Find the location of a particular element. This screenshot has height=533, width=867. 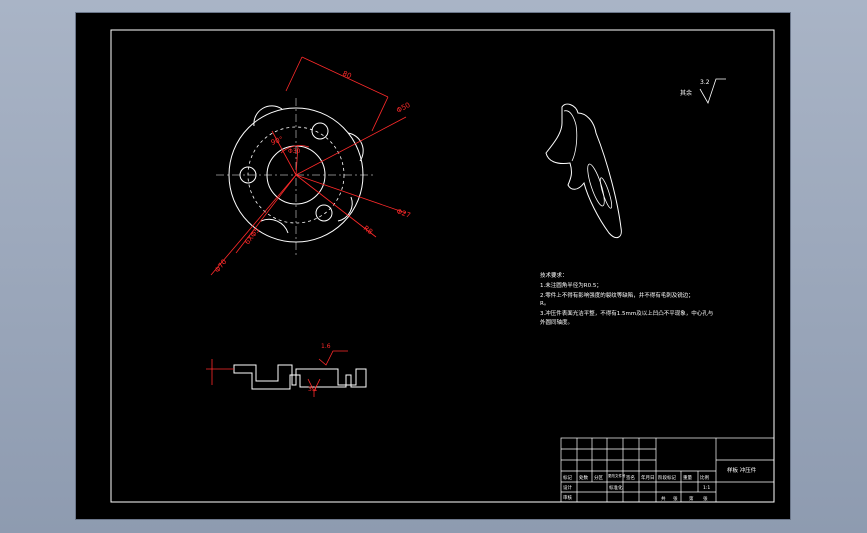

tb-row-label: 设计 is located at coordinates (567, 487).